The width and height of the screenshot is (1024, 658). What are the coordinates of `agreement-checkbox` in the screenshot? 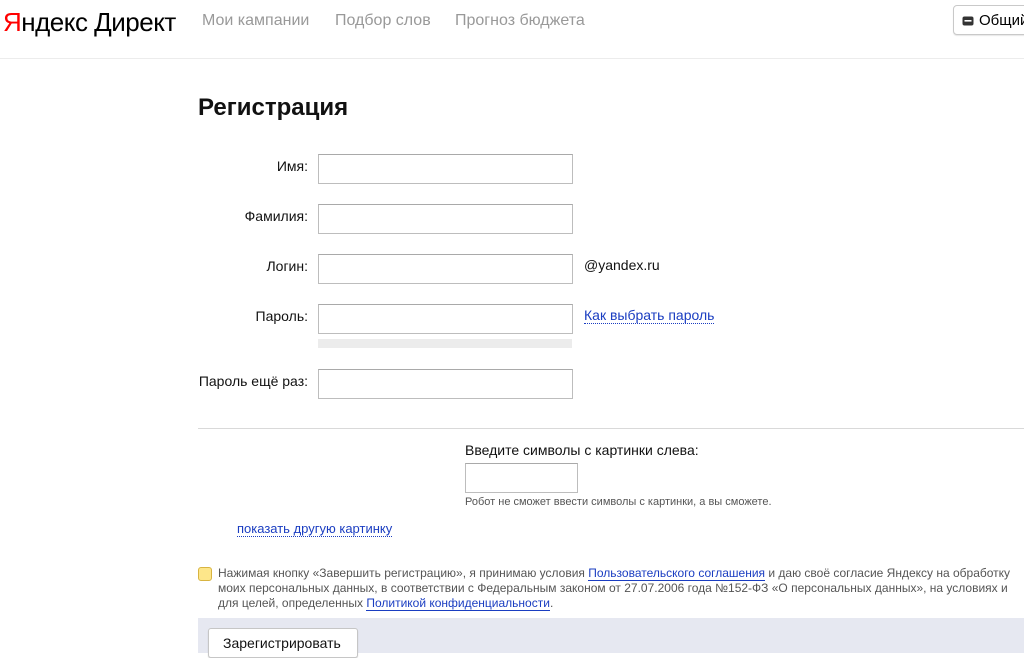 It's located at (205, 574).